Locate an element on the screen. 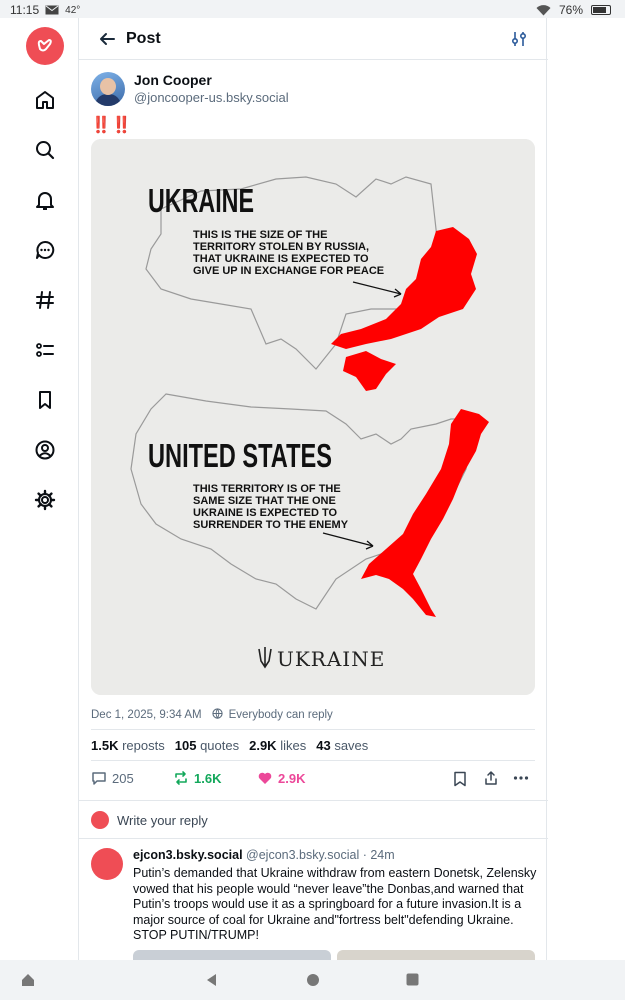 This screenshot has height=1000, width=625. nav-home is located at coordinates (45, 100).